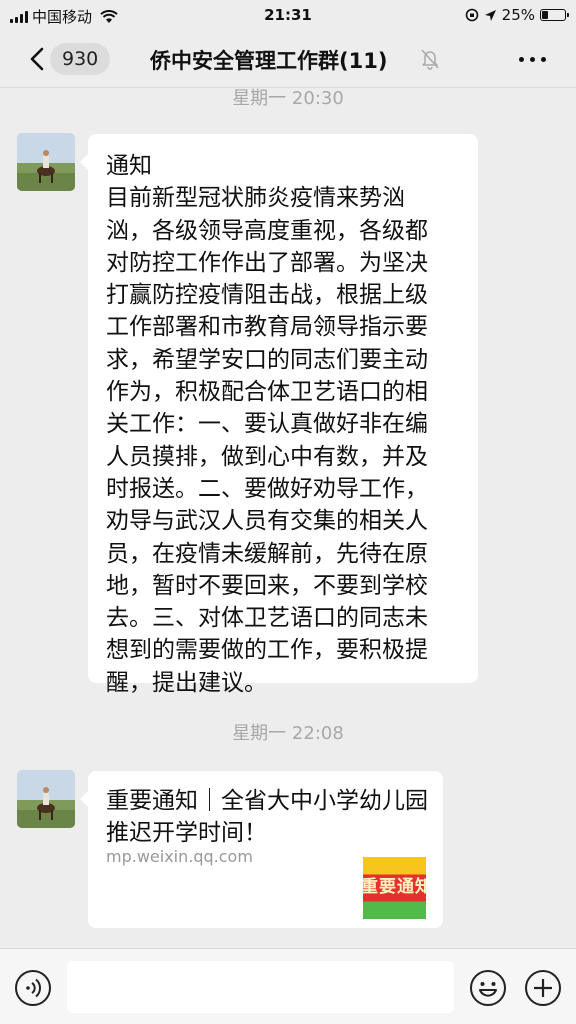 This screenshot has height=1024, width=576. Describe the element at coordinates (33, 988) in the screenshot. I see `voice-icon` at that location.